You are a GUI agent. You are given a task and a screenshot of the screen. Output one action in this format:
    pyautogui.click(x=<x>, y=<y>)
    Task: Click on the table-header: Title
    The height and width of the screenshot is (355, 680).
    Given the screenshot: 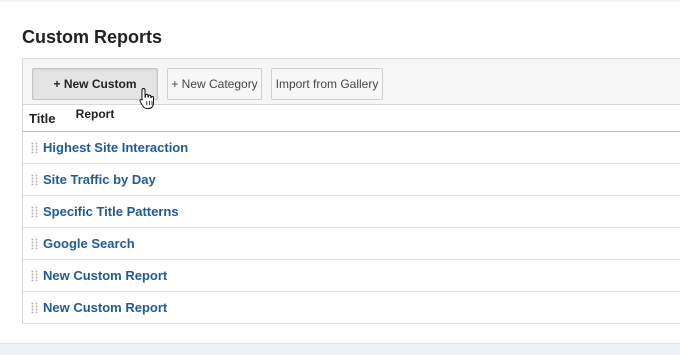 What is the action you would take?
    pyautogui.click(x=351, y=118)
    